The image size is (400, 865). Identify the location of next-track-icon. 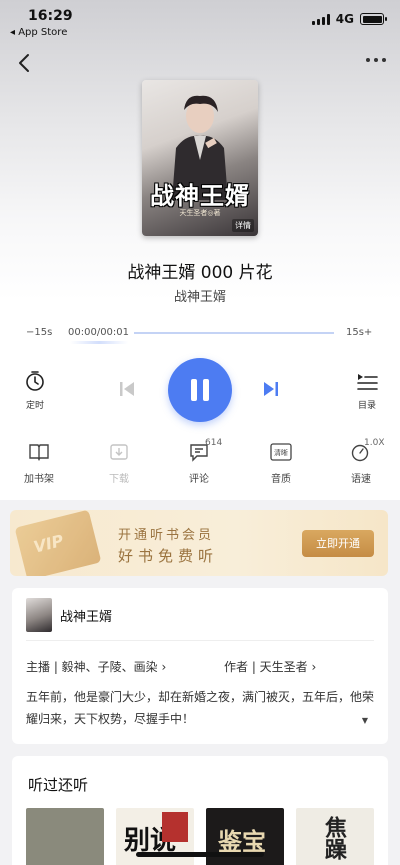
(271, 391).